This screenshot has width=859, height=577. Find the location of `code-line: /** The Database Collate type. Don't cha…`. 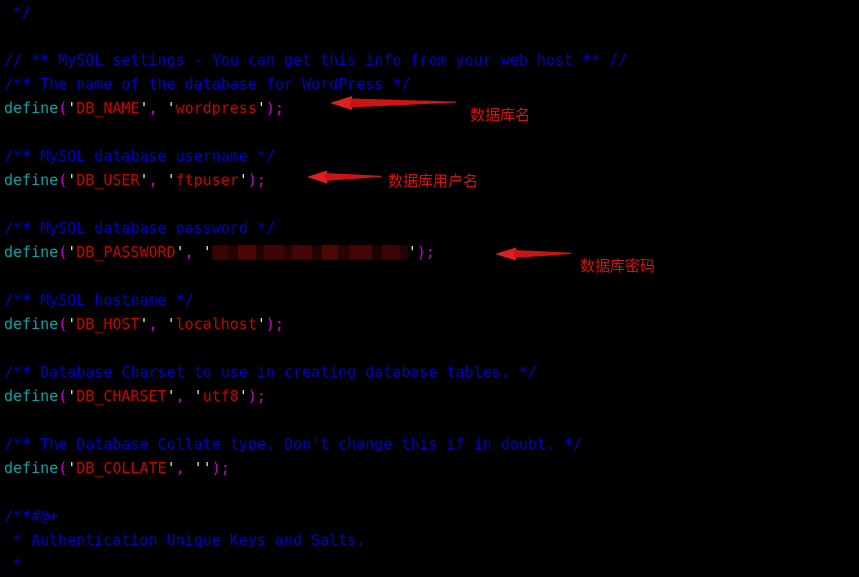

code-line: /** The Database Collate type. Don't cha… is located at coordinates (429, 444).